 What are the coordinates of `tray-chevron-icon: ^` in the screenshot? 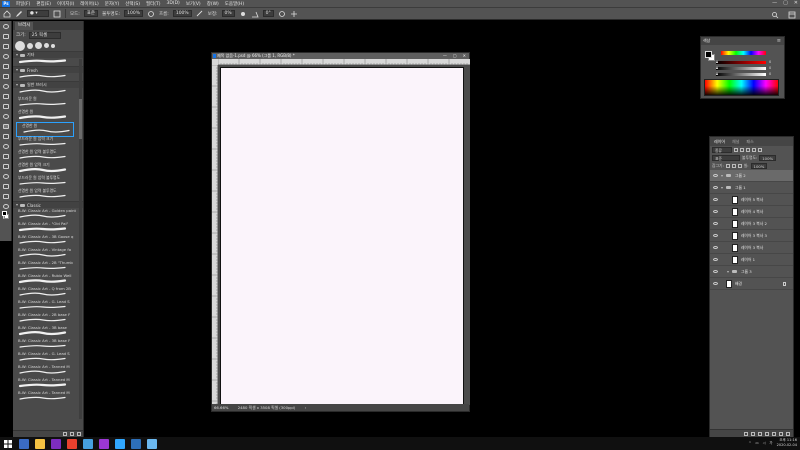 It's located at (749, 443).